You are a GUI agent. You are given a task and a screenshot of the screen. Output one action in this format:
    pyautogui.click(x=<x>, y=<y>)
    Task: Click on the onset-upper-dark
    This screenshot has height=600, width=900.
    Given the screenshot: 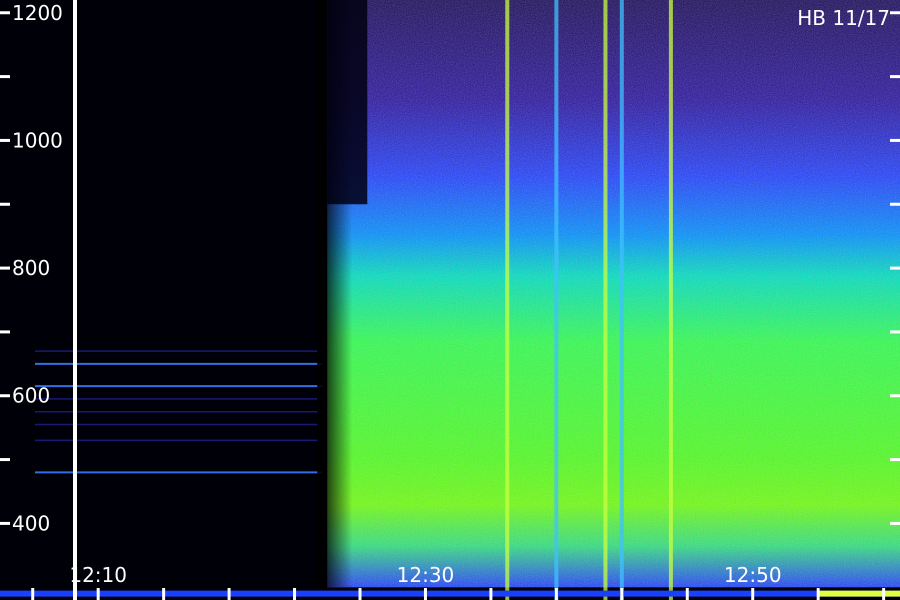 What is the action you would take?
    pyautogui.click(x=347, y=102)
    